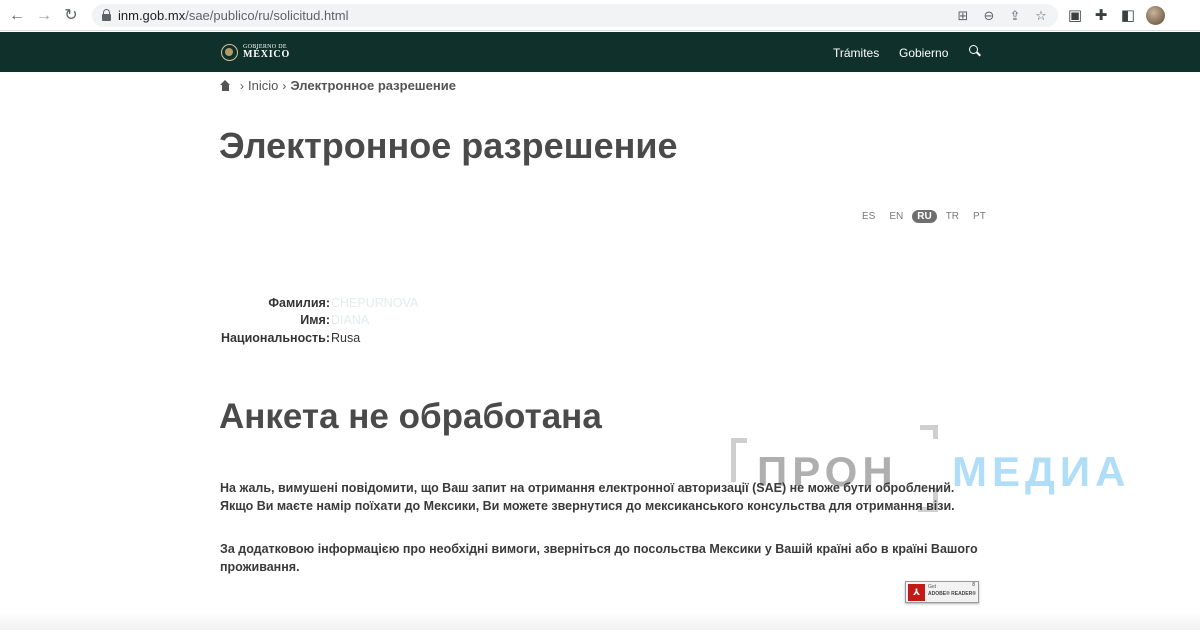 The height and width of the screenshot is (630, 1200). I want to click on reload-icon: ↻, so click(71, 16).